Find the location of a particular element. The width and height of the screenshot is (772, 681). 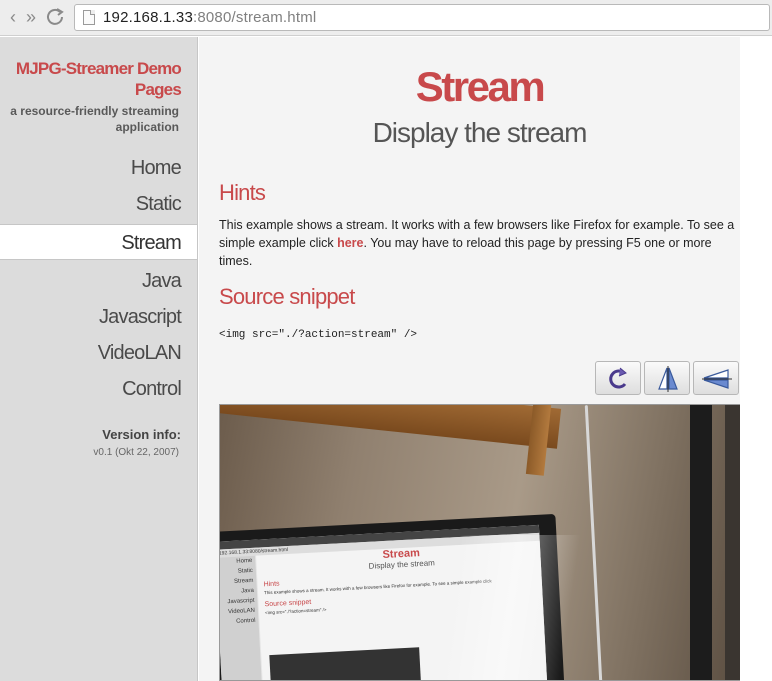

browser-toolbar: ‹ » 192.168.1.33:8080/stream.html is located at coordinates (386, 18).